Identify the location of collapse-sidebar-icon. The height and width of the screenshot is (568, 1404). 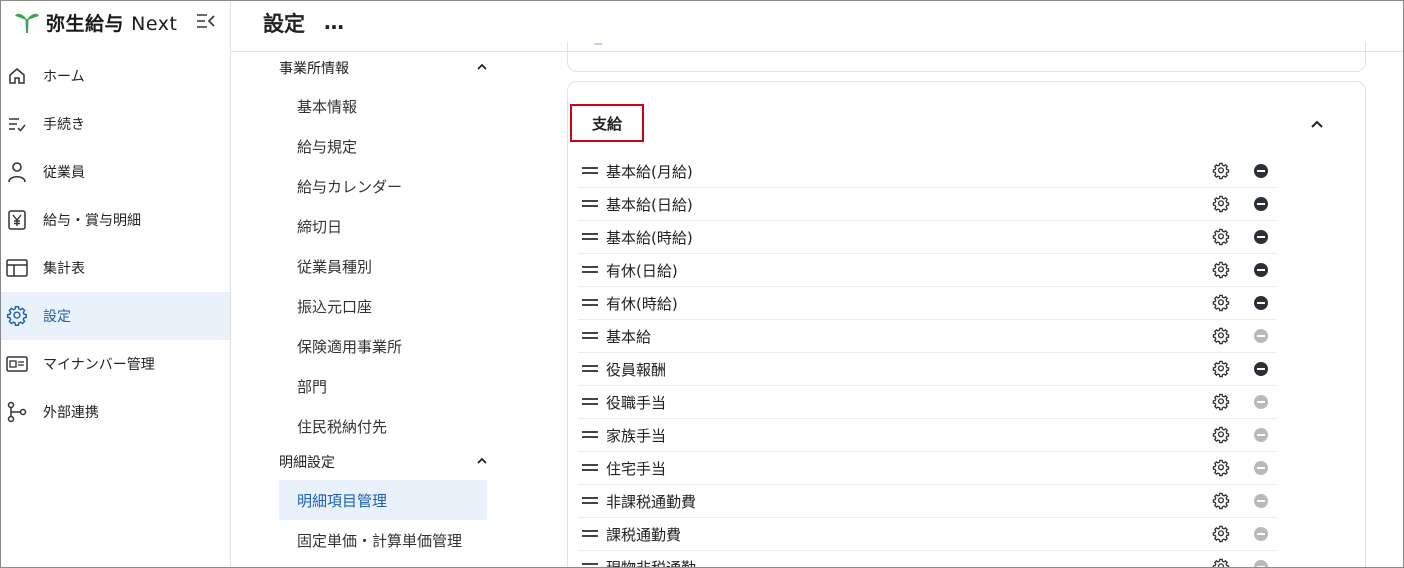
(206, 21).